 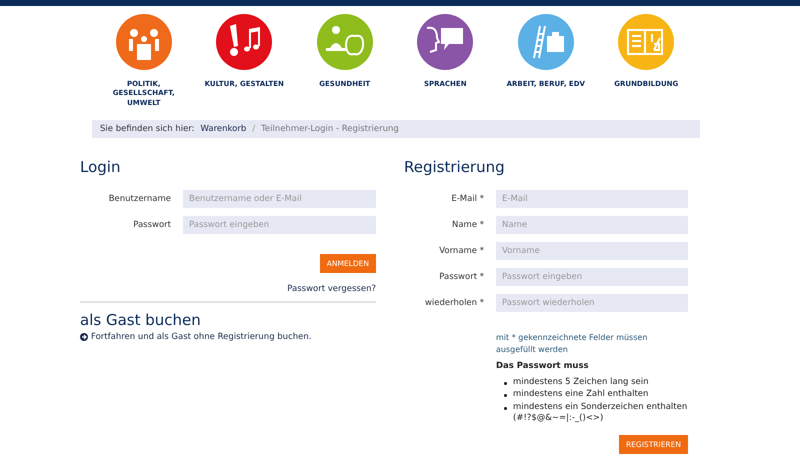 What do you see at coordinates (455, 167) in the screenshot?
I see `registration-title: Registrierung` at bounding box center [455, 167].